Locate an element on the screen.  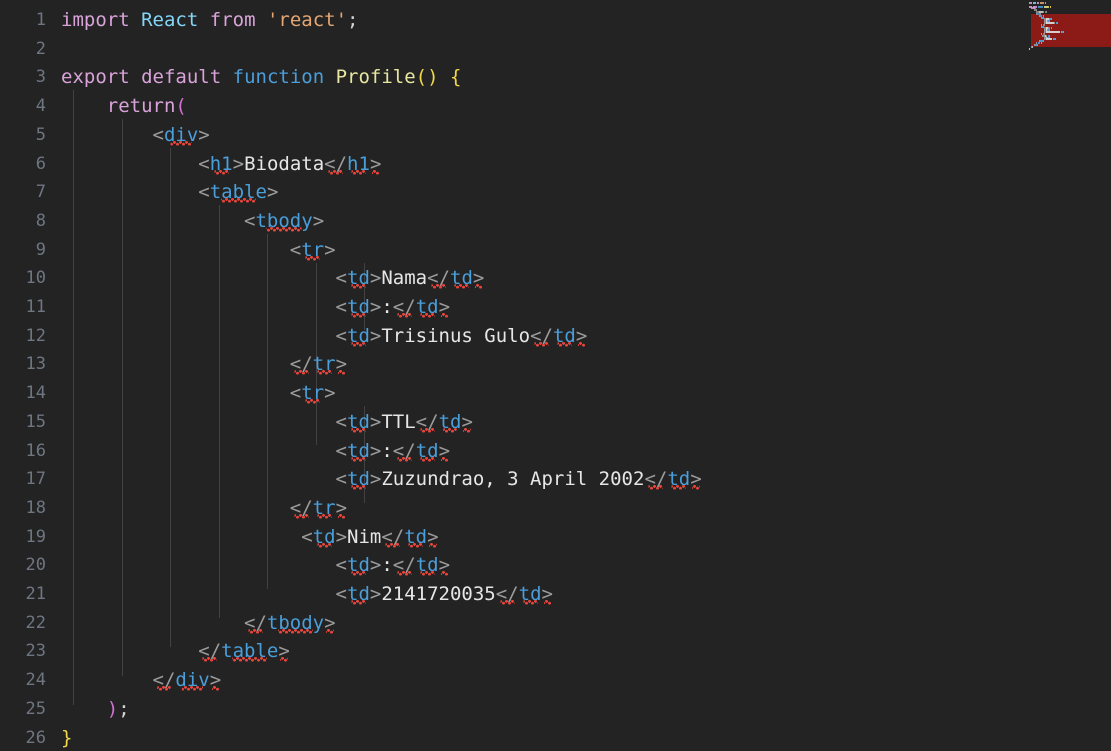
line-text: <div> is located at coordinates (135, 135).